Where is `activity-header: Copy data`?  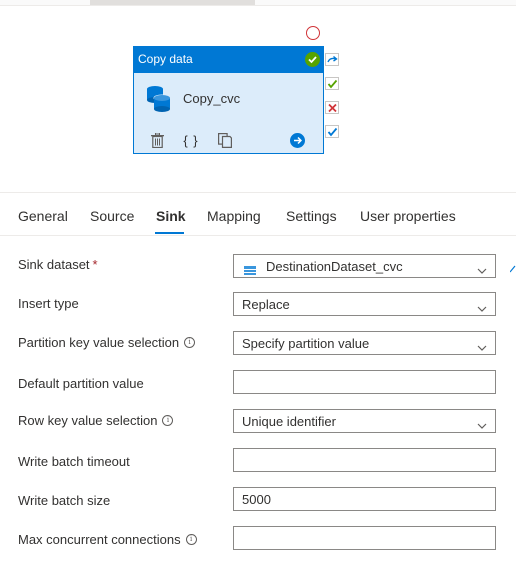
activity-header: Copy data is located at coordinates (228, 60).